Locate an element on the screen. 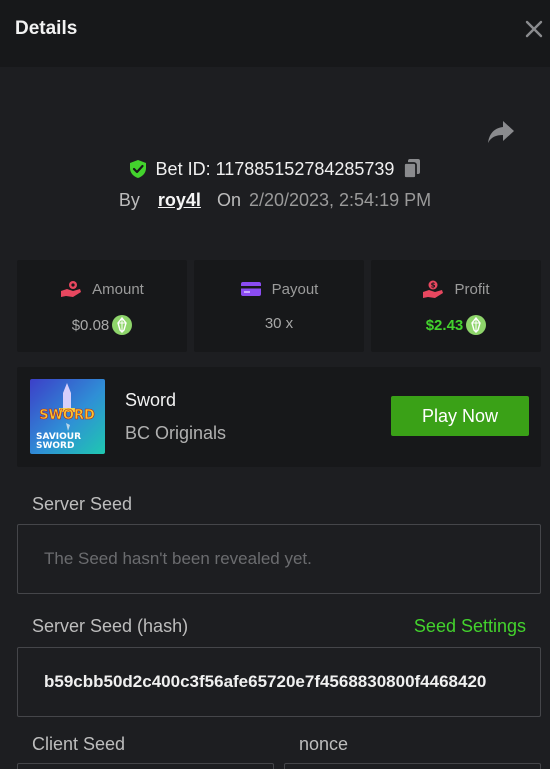 This screenshot has width=550, height=769. amount-label: Amount is located at coordinates (118, 289).